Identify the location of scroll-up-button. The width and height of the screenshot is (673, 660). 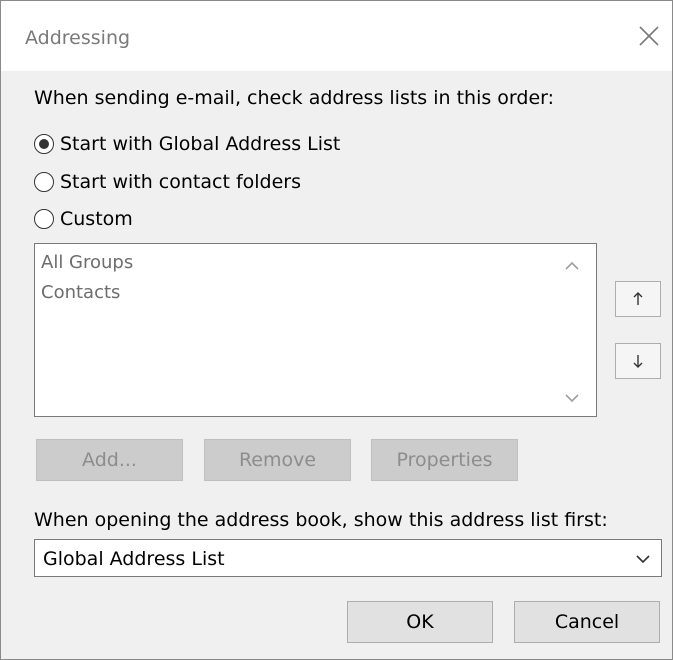
(572, 266).